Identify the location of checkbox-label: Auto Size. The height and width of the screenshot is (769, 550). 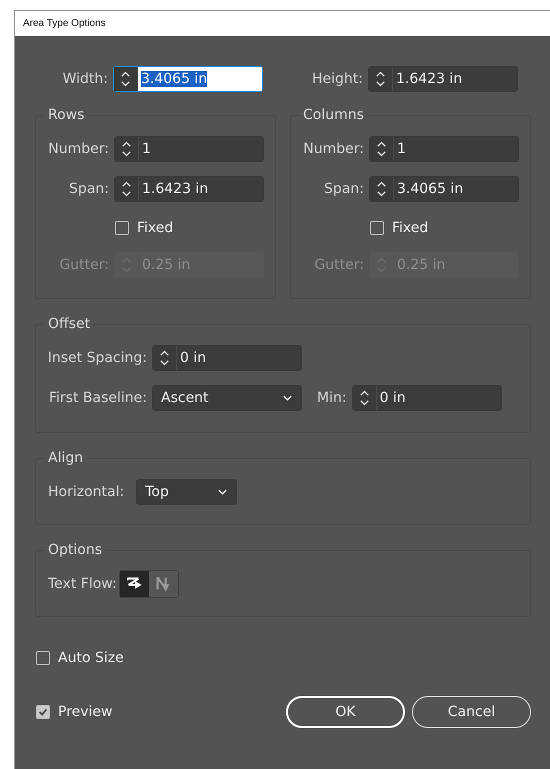
(91, 658).